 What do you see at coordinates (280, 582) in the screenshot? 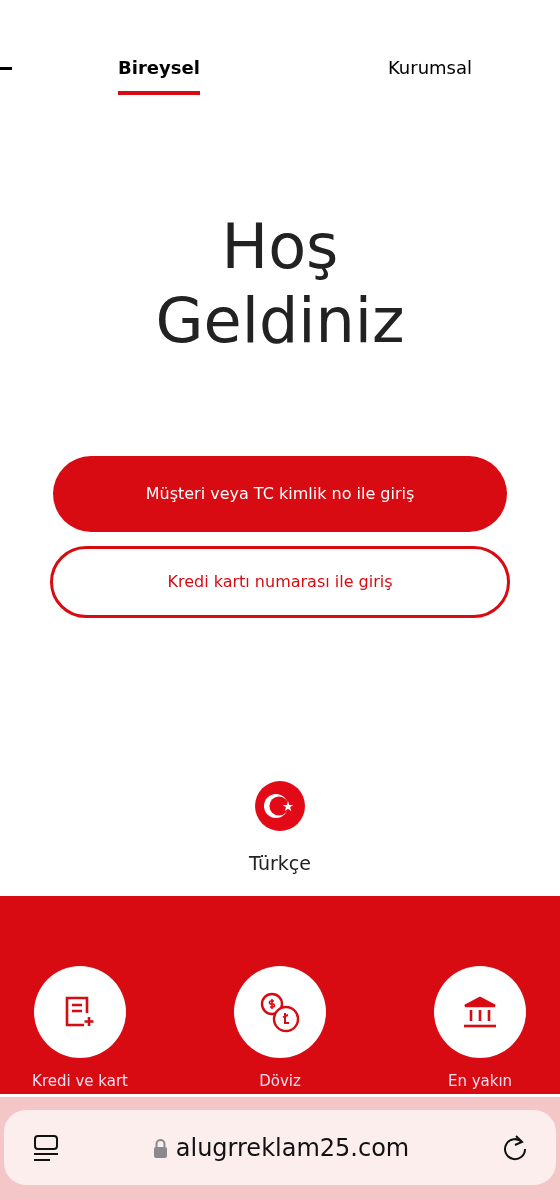
I see `login-button: Kredi kartı numarası ile giriş` at bounding box center [280, 582].